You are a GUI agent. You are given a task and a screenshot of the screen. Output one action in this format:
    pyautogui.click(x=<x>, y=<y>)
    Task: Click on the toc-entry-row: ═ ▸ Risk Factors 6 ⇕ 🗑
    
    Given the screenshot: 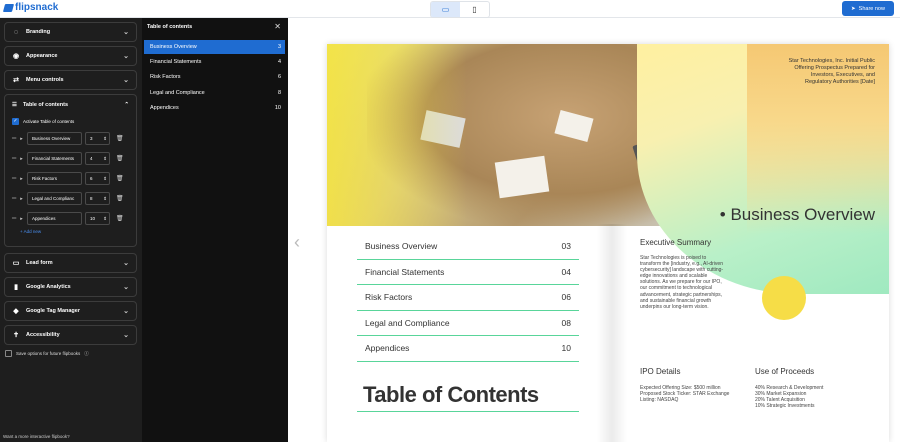 What is the action you would take?
    pyautogui.click(x=70, y=178)
    